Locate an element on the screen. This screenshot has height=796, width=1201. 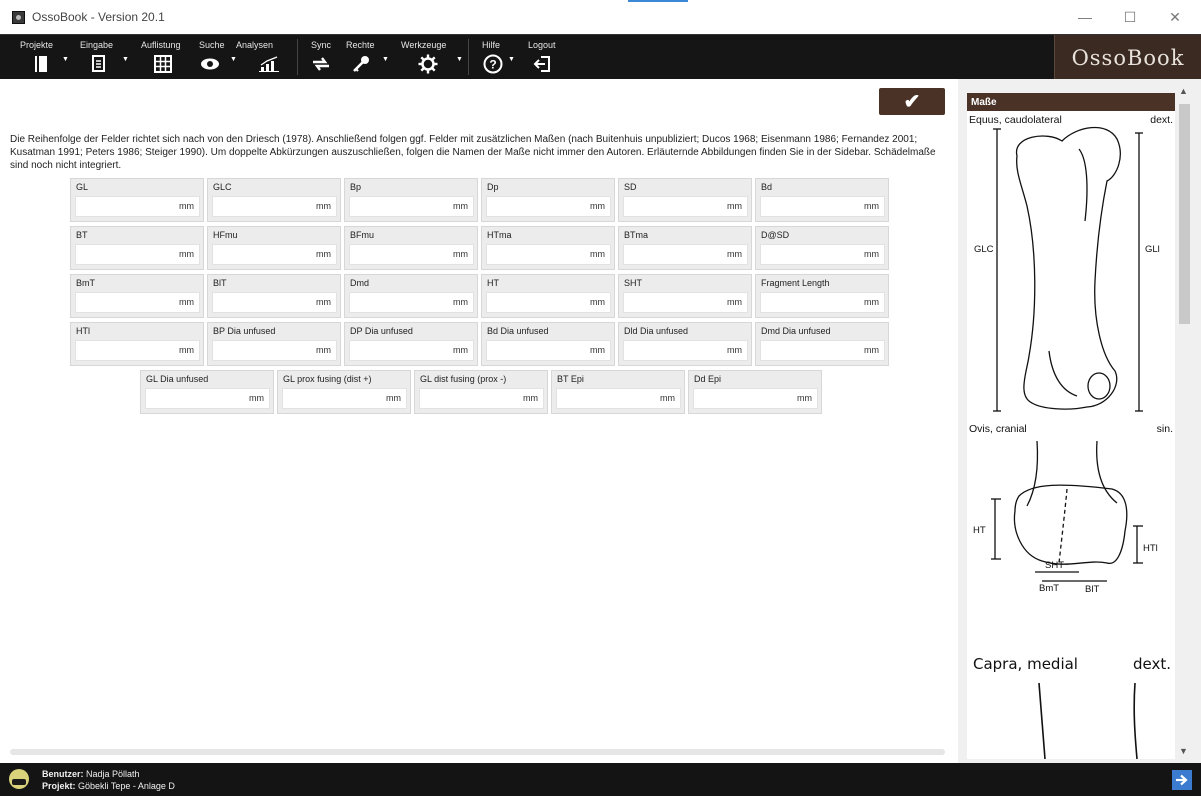
measurement-field: GL dist fusing (prox -) mm is located at coordinates (481, 392).